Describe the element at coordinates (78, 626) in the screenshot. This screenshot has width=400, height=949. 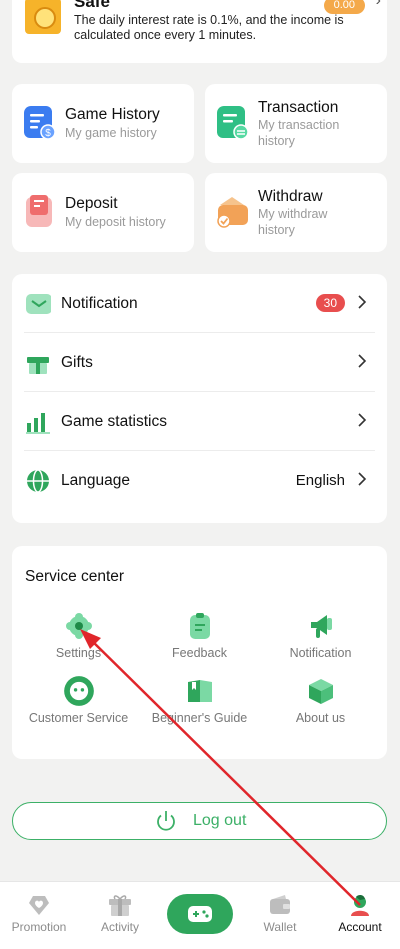
I see `settings-icon` at that location.